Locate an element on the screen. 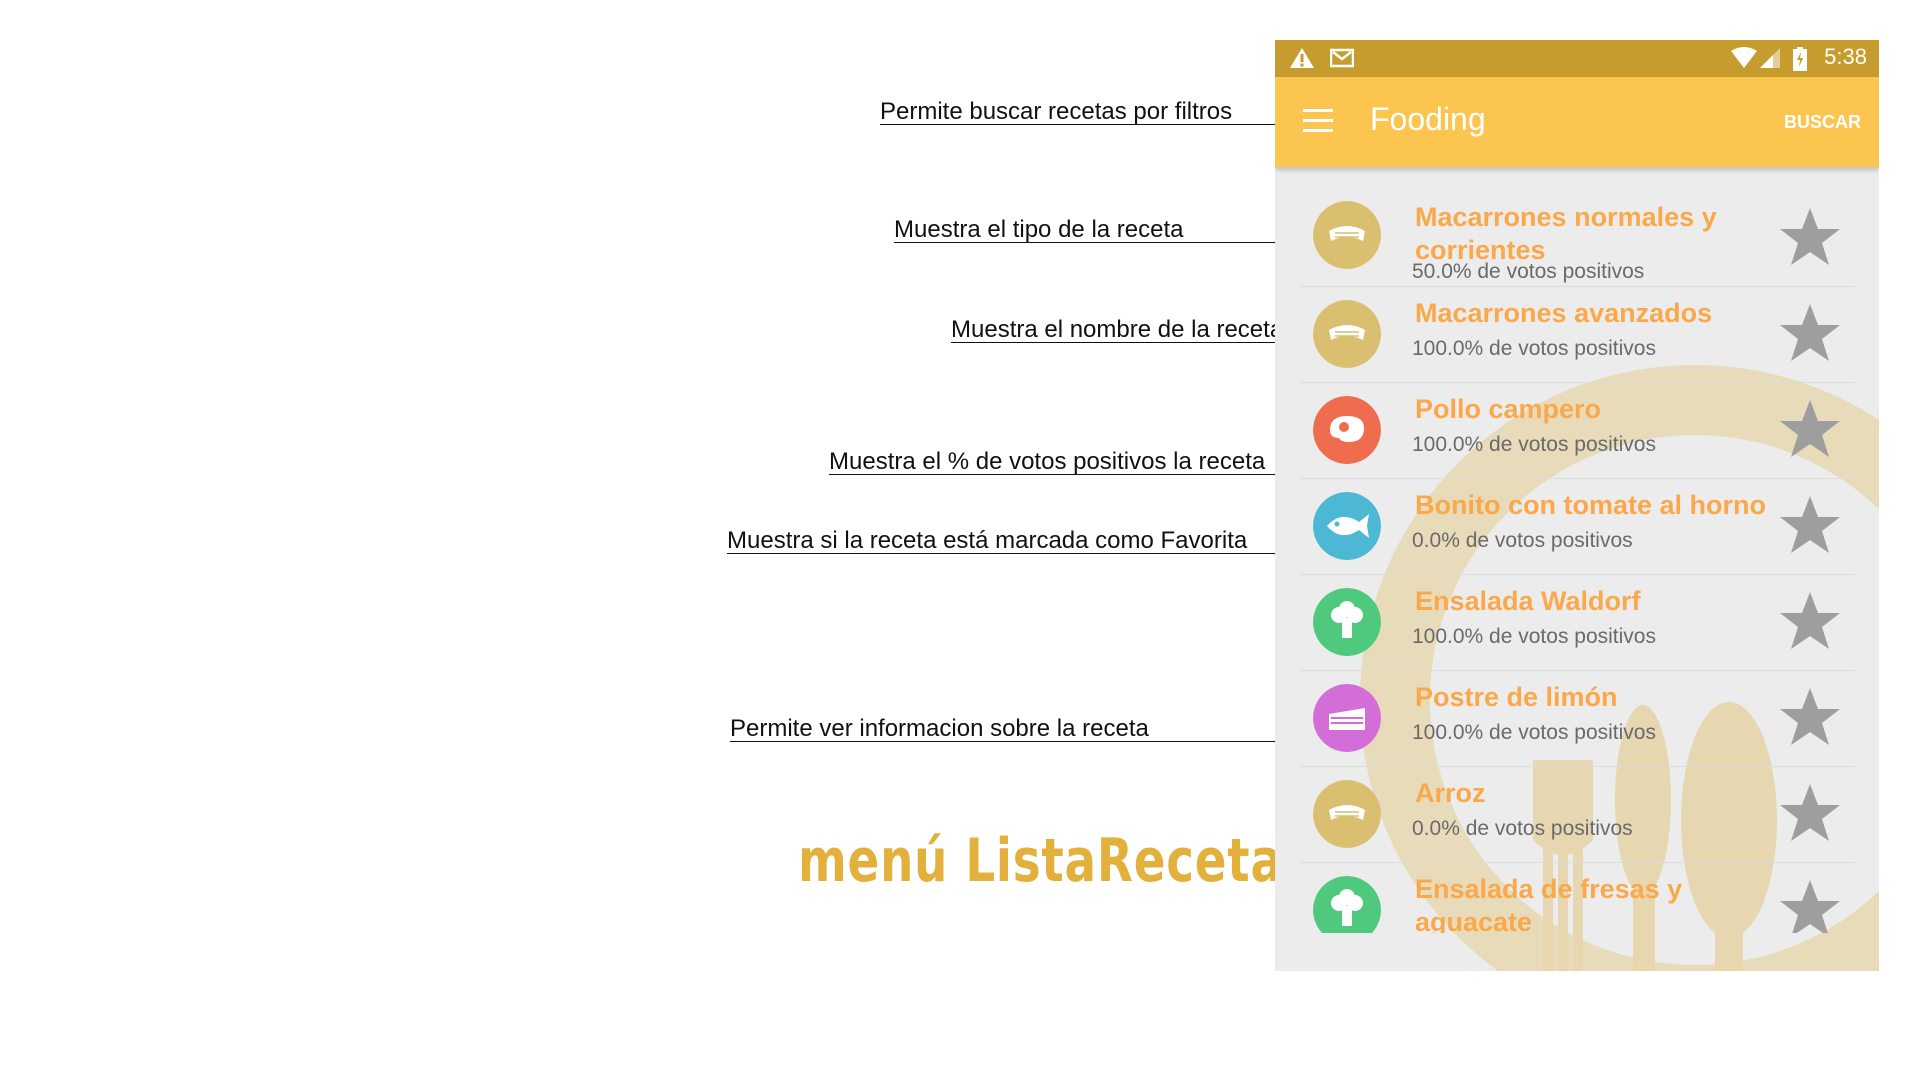  app-bar: Fooding BUSCAR is located at coordinates (1577, 122).